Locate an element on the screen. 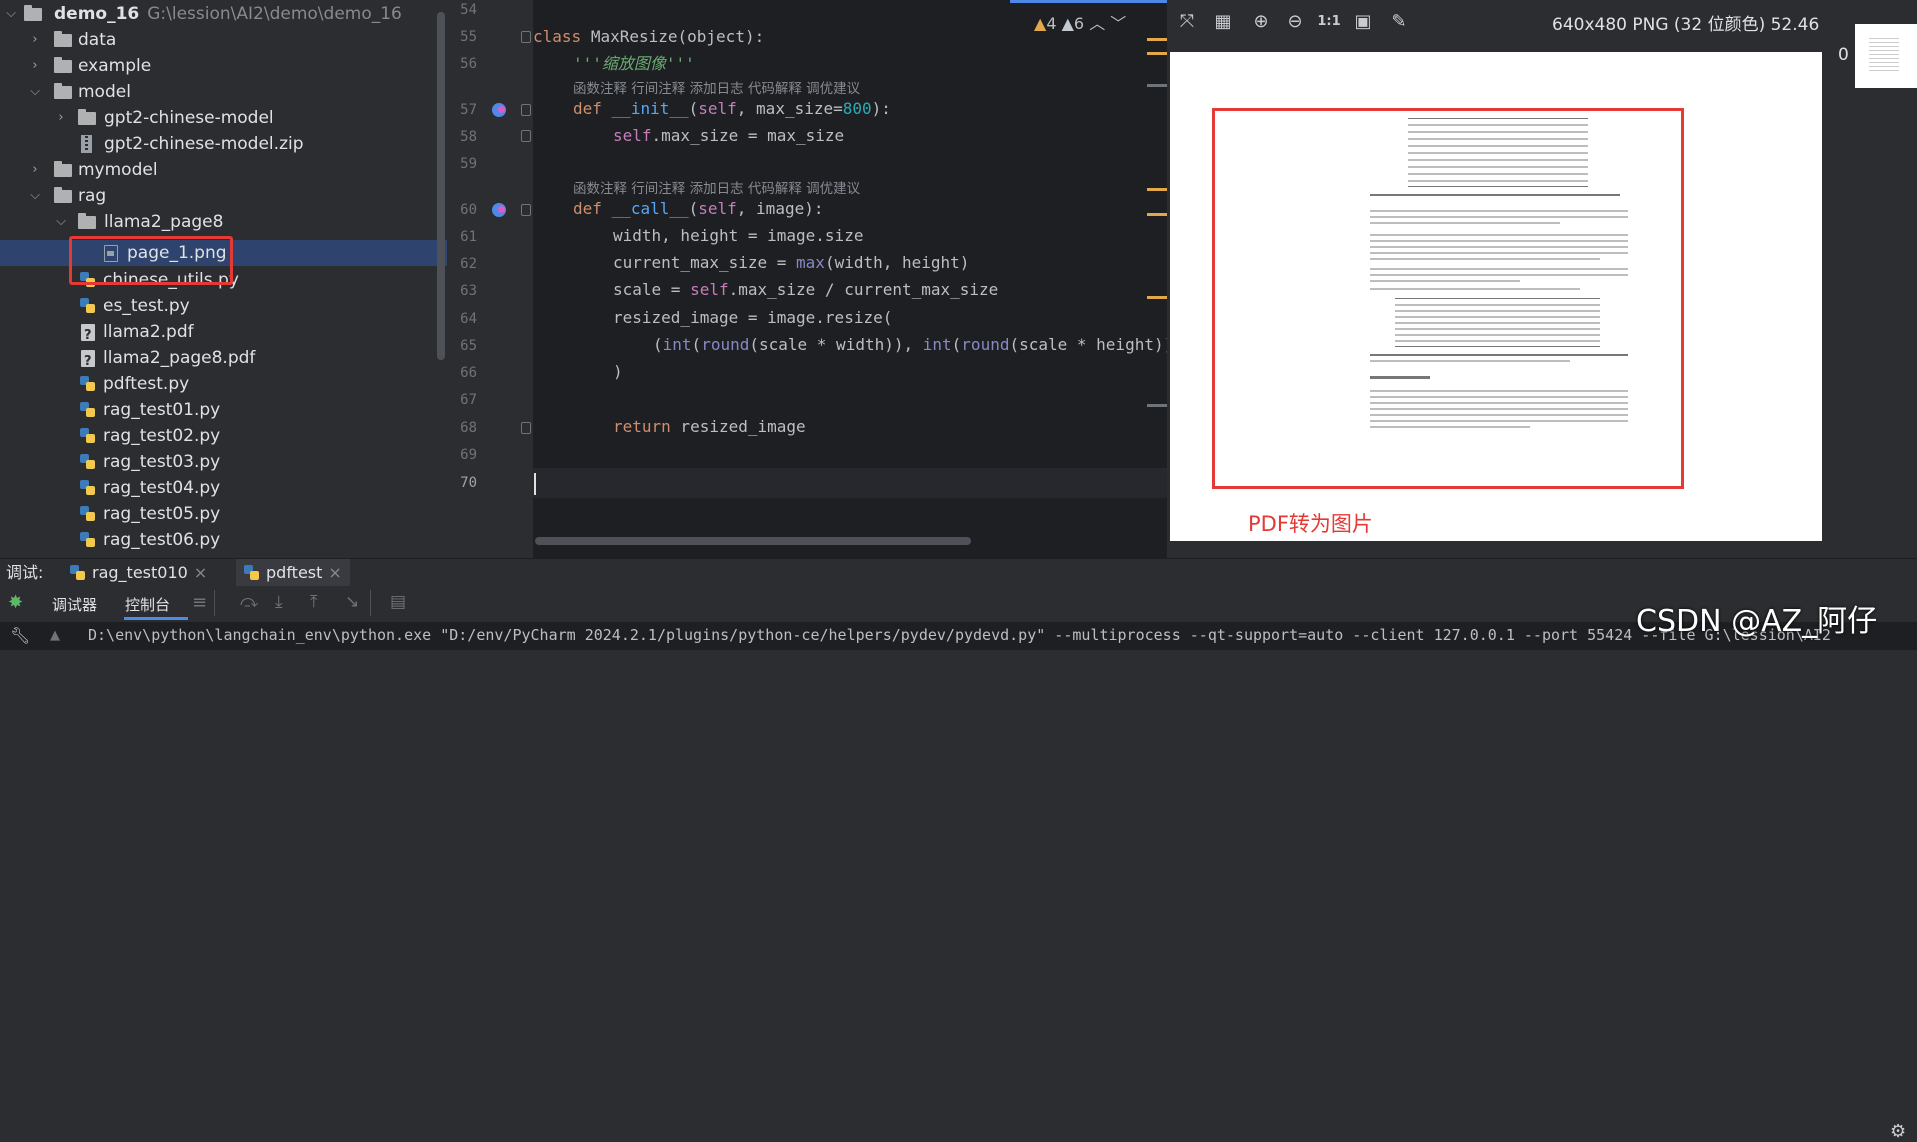  tree-item-label: es_test.py is located at coordinates (146, 306).